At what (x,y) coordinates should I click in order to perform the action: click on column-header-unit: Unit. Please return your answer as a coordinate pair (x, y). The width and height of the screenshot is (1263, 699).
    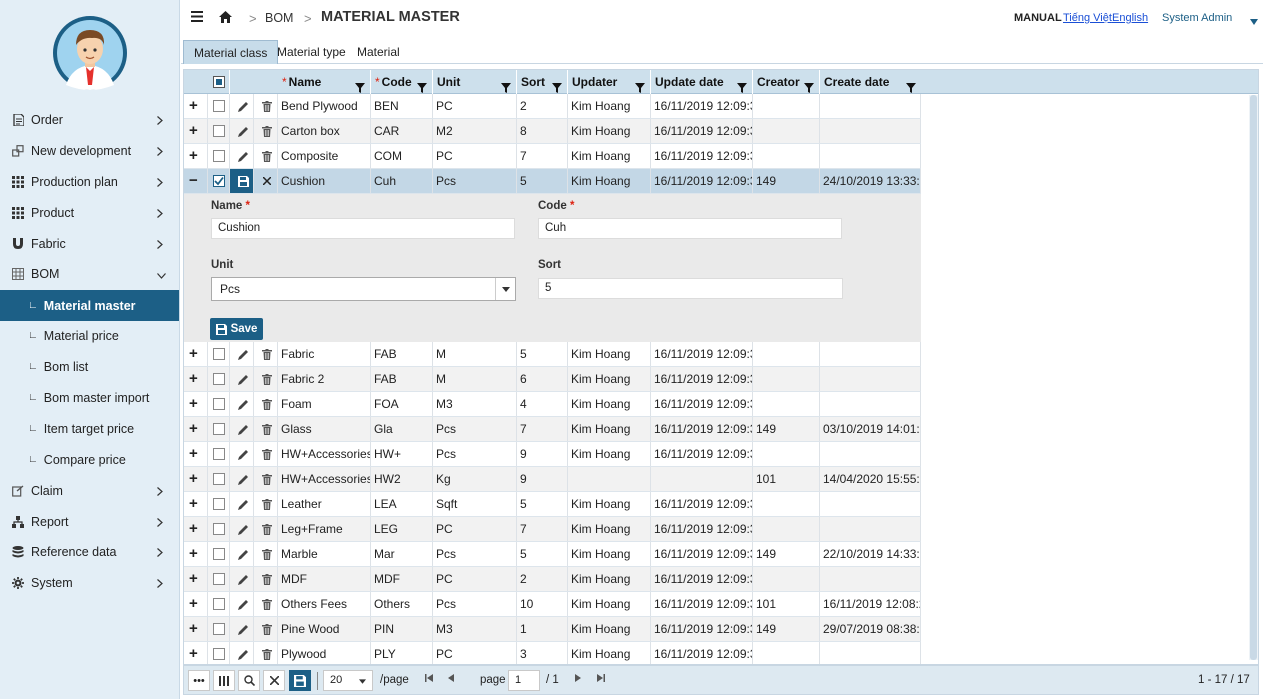
    Looking at the image, I should click on (475, 82).